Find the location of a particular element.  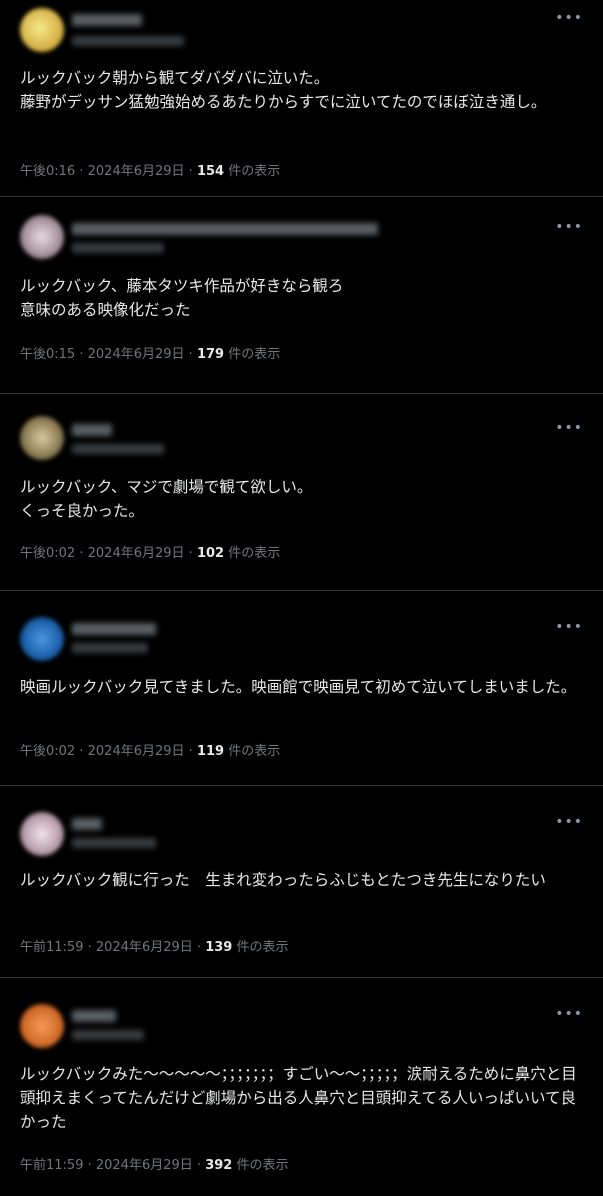

post-time: 午後0:16 is located at coordinates (47, 171).